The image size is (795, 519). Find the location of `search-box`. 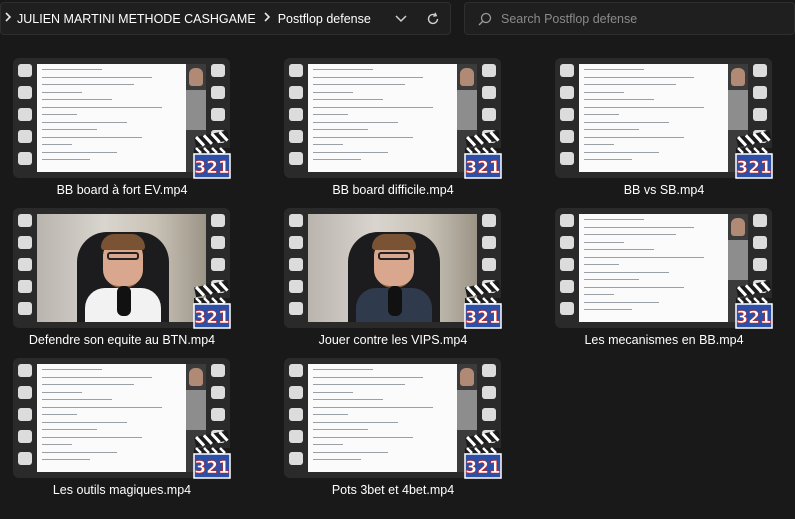

search-box is located at coordinates (629, 18).